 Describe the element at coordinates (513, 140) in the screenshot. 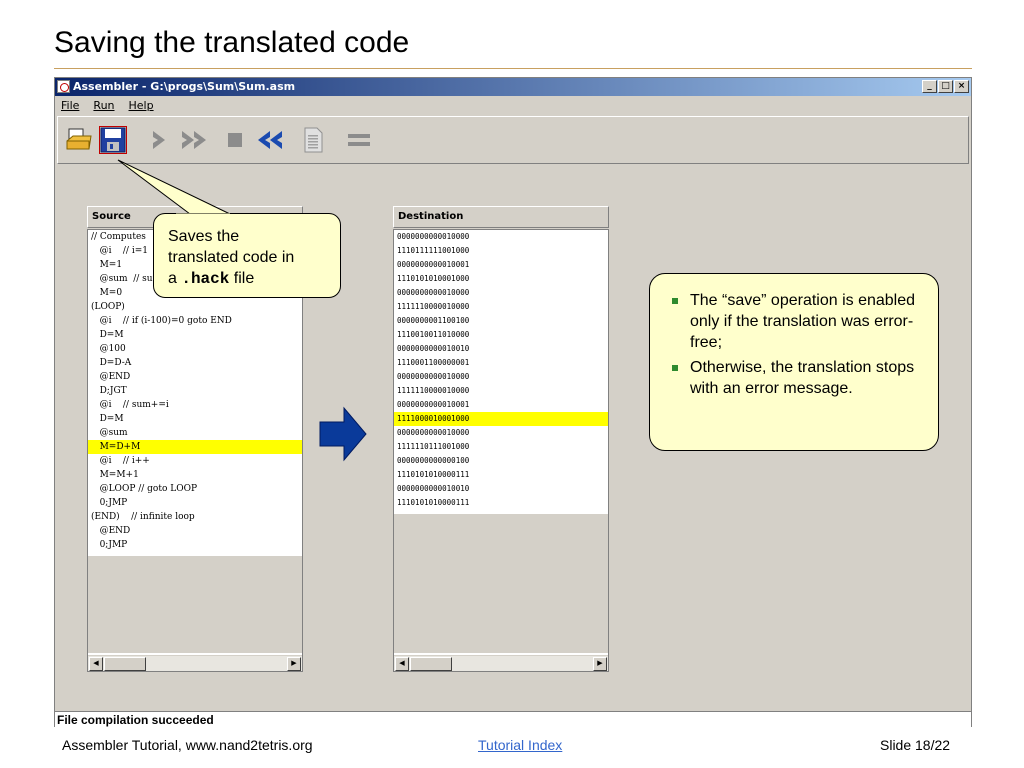

I see `toolbar` at that location.